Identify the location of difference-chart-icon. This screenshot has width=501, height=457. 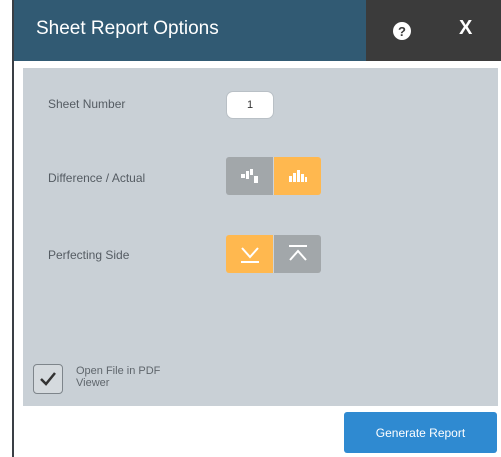
(249, 176).